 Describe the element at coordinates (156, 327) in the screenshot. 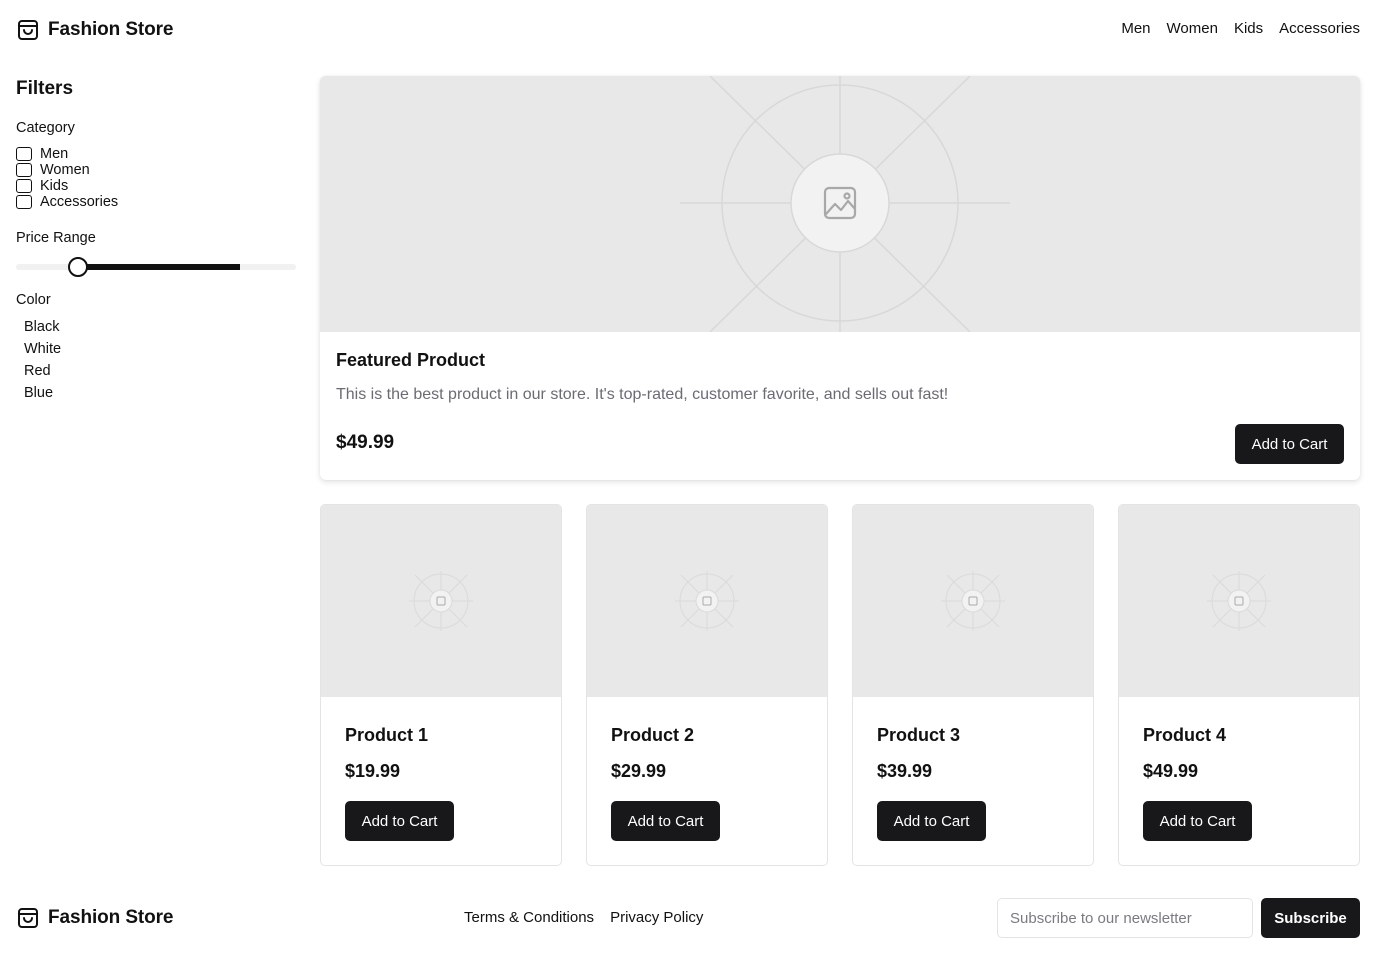

I see `color-option-black: Black` at that location.